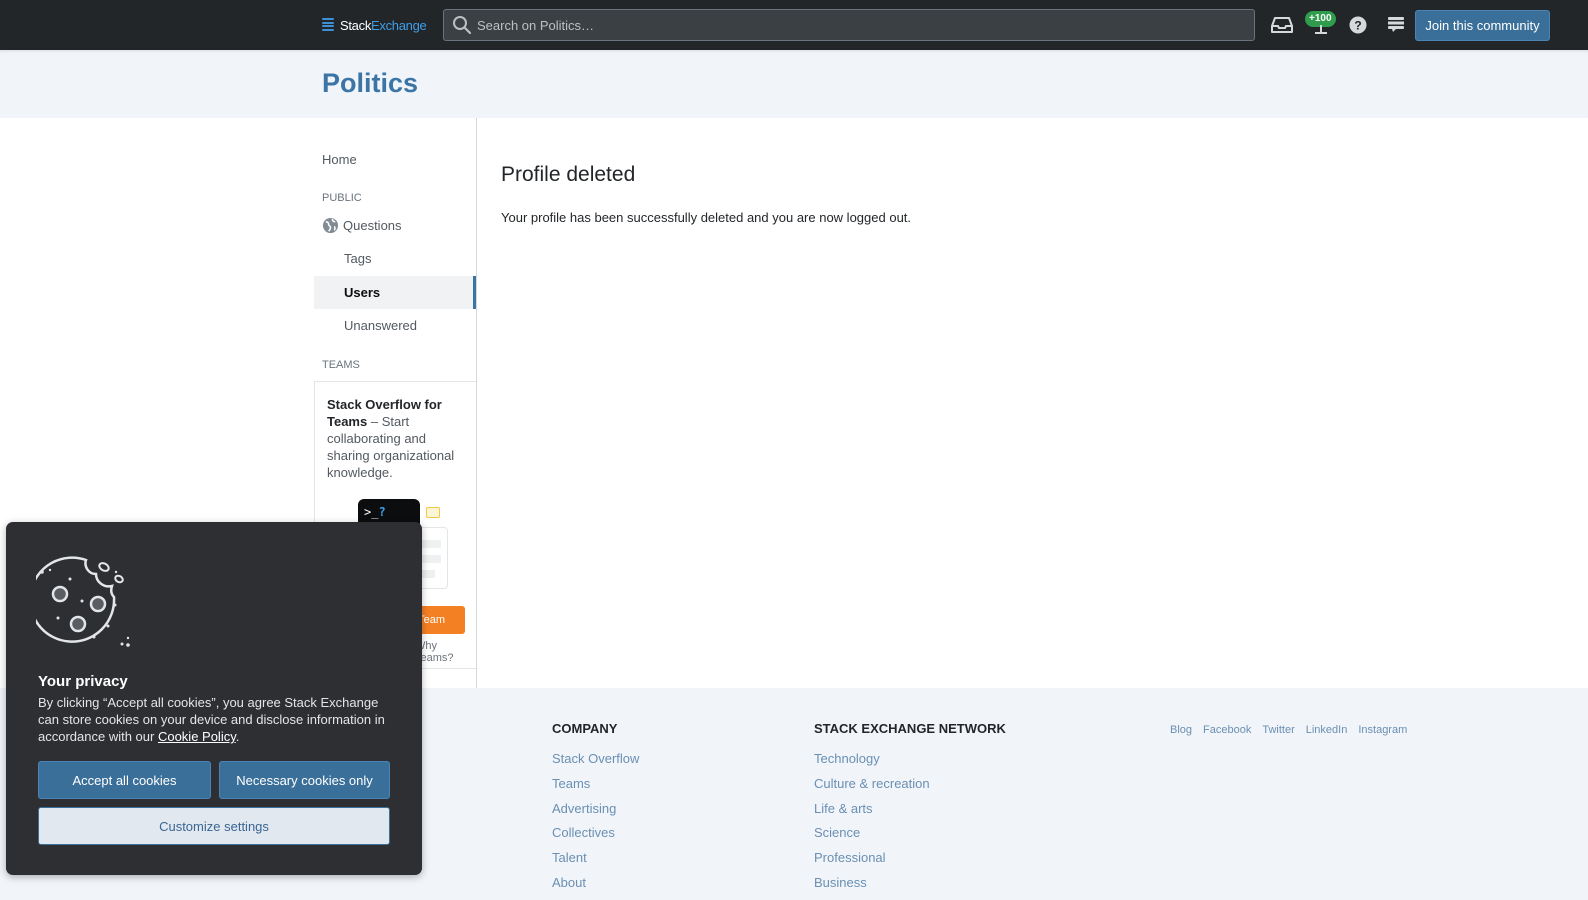 This screenshot has height=900, width=1588. What do you see at coordinates (304, 780) in the screenshot?
I see `necessary-cookies-button: Necessary cookies only` at bounding box center [304, 780].